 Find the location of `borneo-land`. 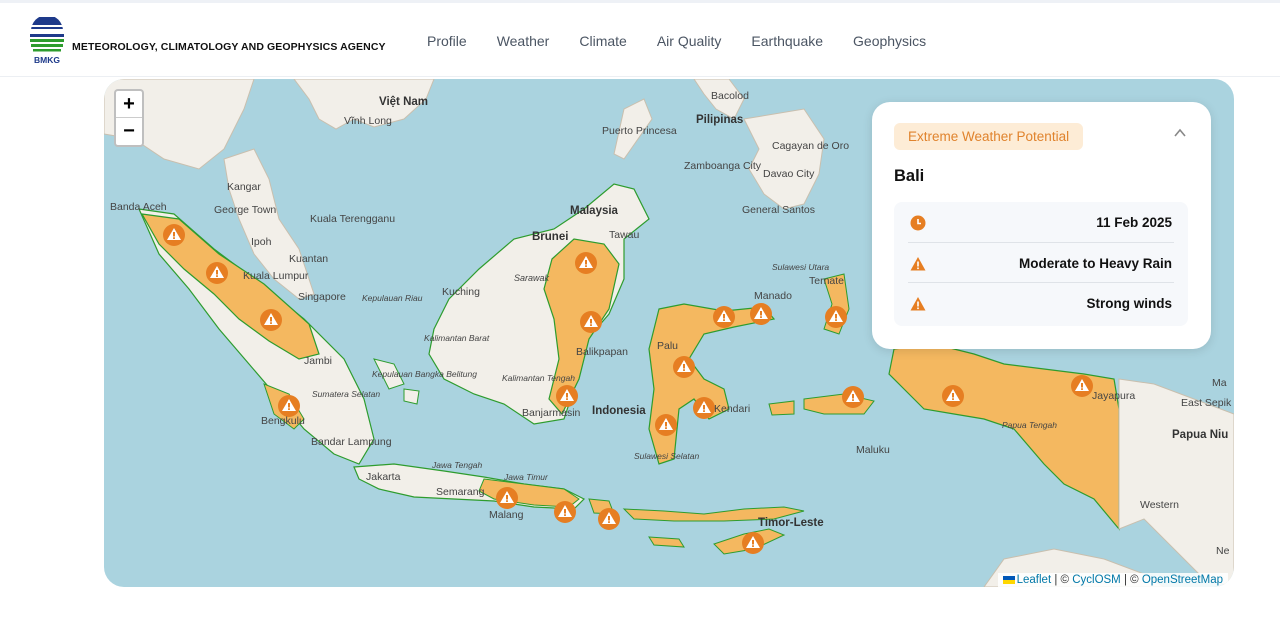

borneo-land is located at coordinates (539, 304).